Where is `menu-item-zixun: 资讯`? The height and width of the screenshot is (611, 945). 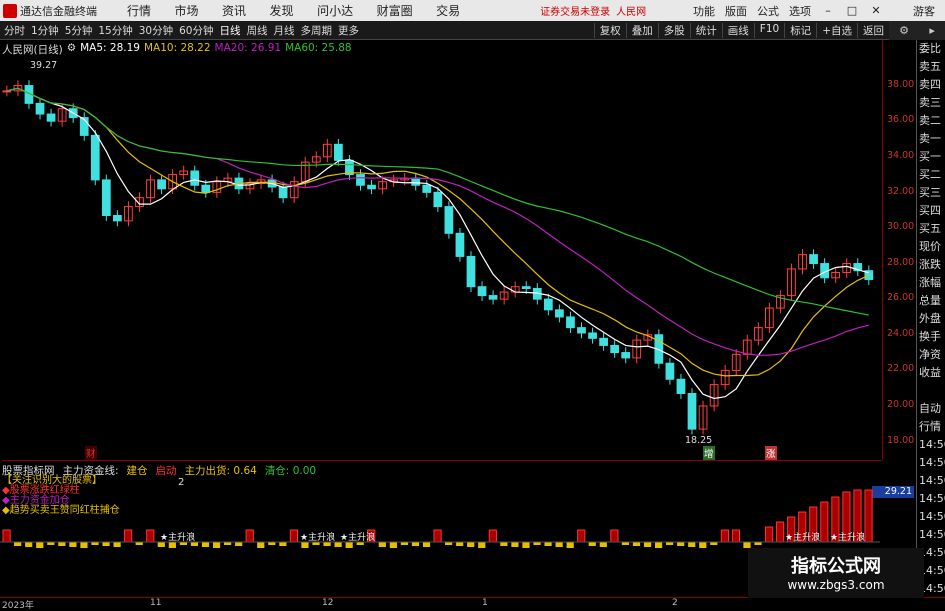 menu-item-zixun: 资讯 is located at coordinates (234, 11).